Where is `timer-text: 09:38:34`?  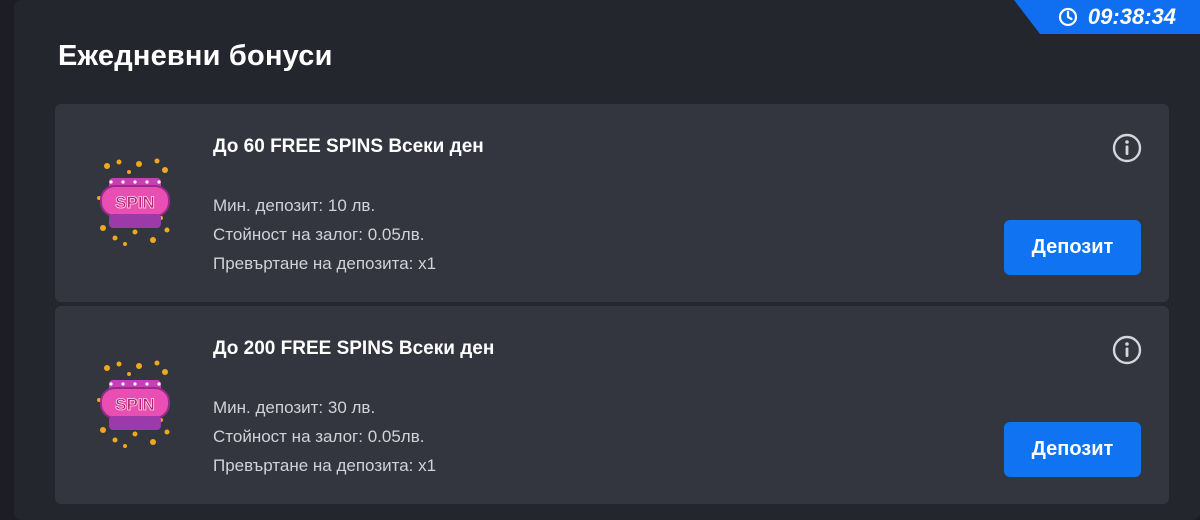 timer-text: 09:38:34 is located at coordinates (1131, 16).